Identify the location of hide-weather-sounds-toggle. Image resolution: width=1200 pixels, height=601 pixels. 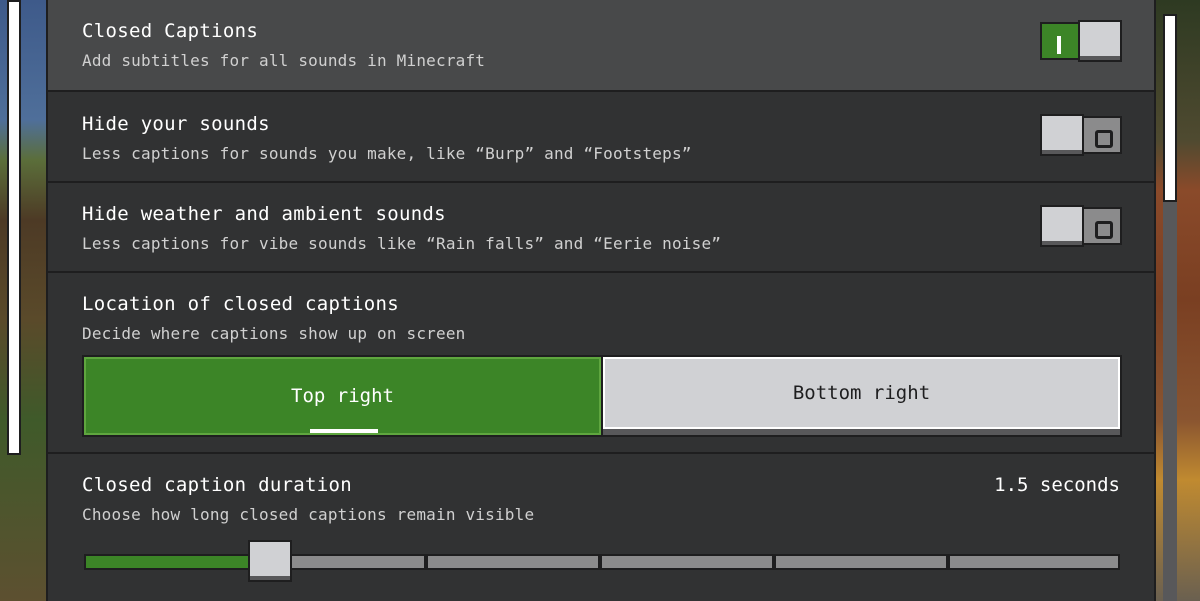
(1082, 227).